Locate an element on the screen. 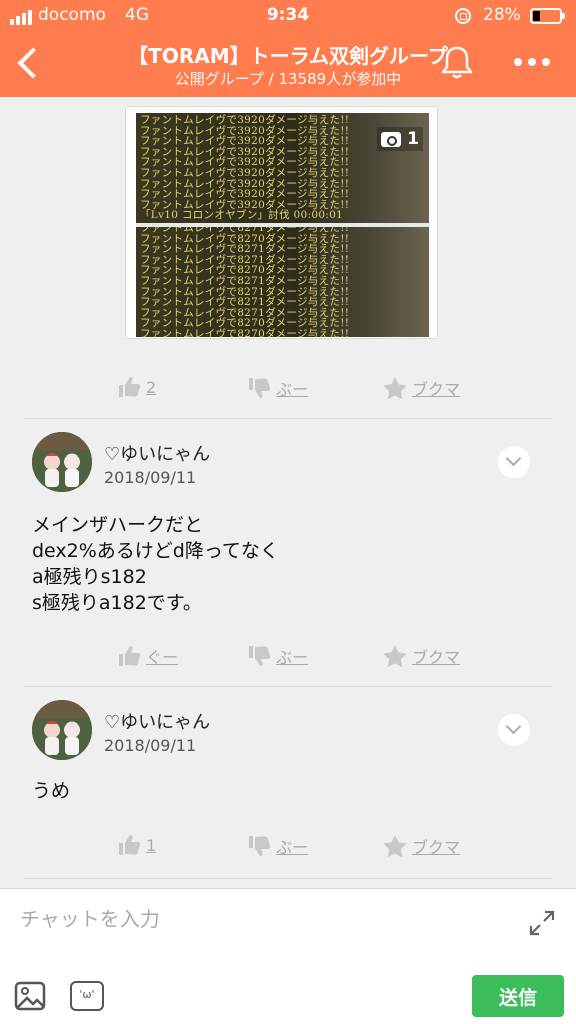 This screenshot has width=576, height=1024. comment-line: メインザハークだと is located at coordinates (118, 525).